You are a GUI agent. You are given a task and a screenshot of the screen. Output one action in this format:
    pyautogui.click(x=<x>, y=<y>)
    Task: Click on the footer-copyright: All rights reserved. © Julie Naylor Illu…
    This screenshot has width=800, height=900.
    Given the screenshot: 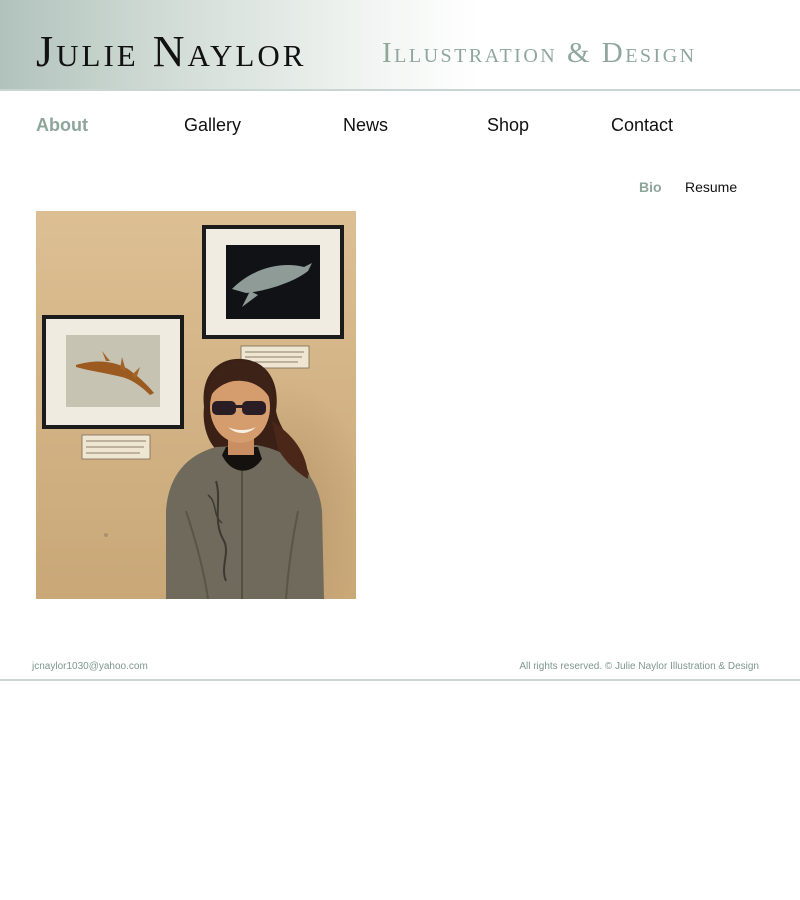 What is the action you would take?
    pyautogui.click(x=639, y=666)
    